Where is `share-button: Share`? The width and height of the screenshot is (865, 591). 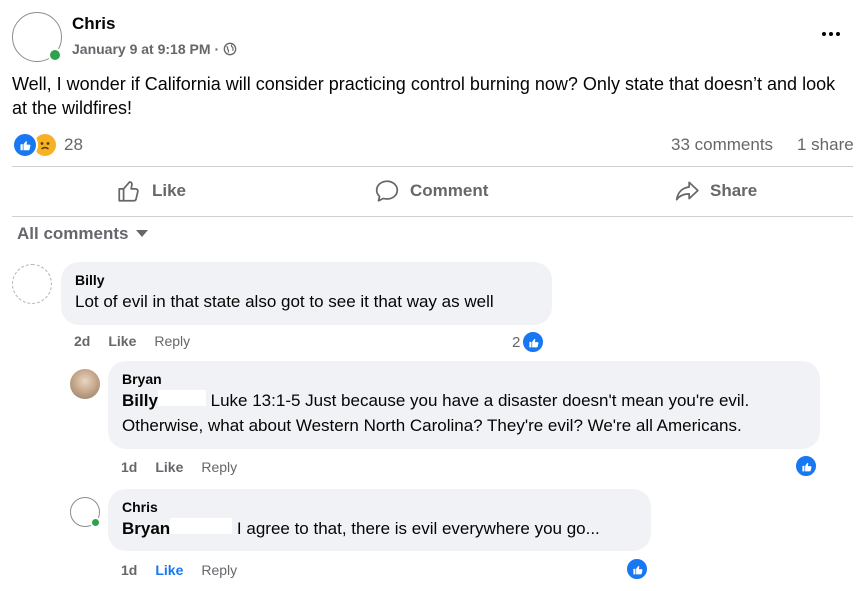 share-button: Share is located at coordinates (715, 191).